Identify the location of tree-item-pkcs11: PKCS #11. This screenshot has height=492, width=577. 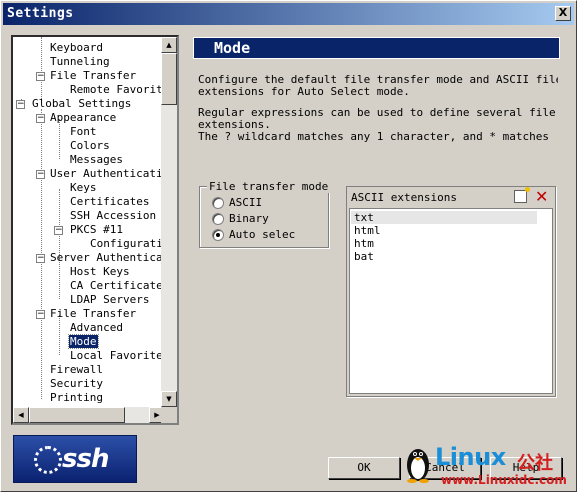
(96, 230).